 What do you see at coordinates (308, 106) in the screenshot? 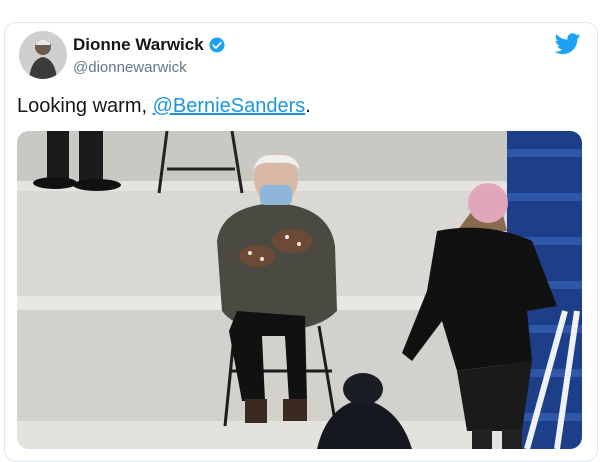
I see `tweet-text-suffix: .` at bounding box center [308, 106].